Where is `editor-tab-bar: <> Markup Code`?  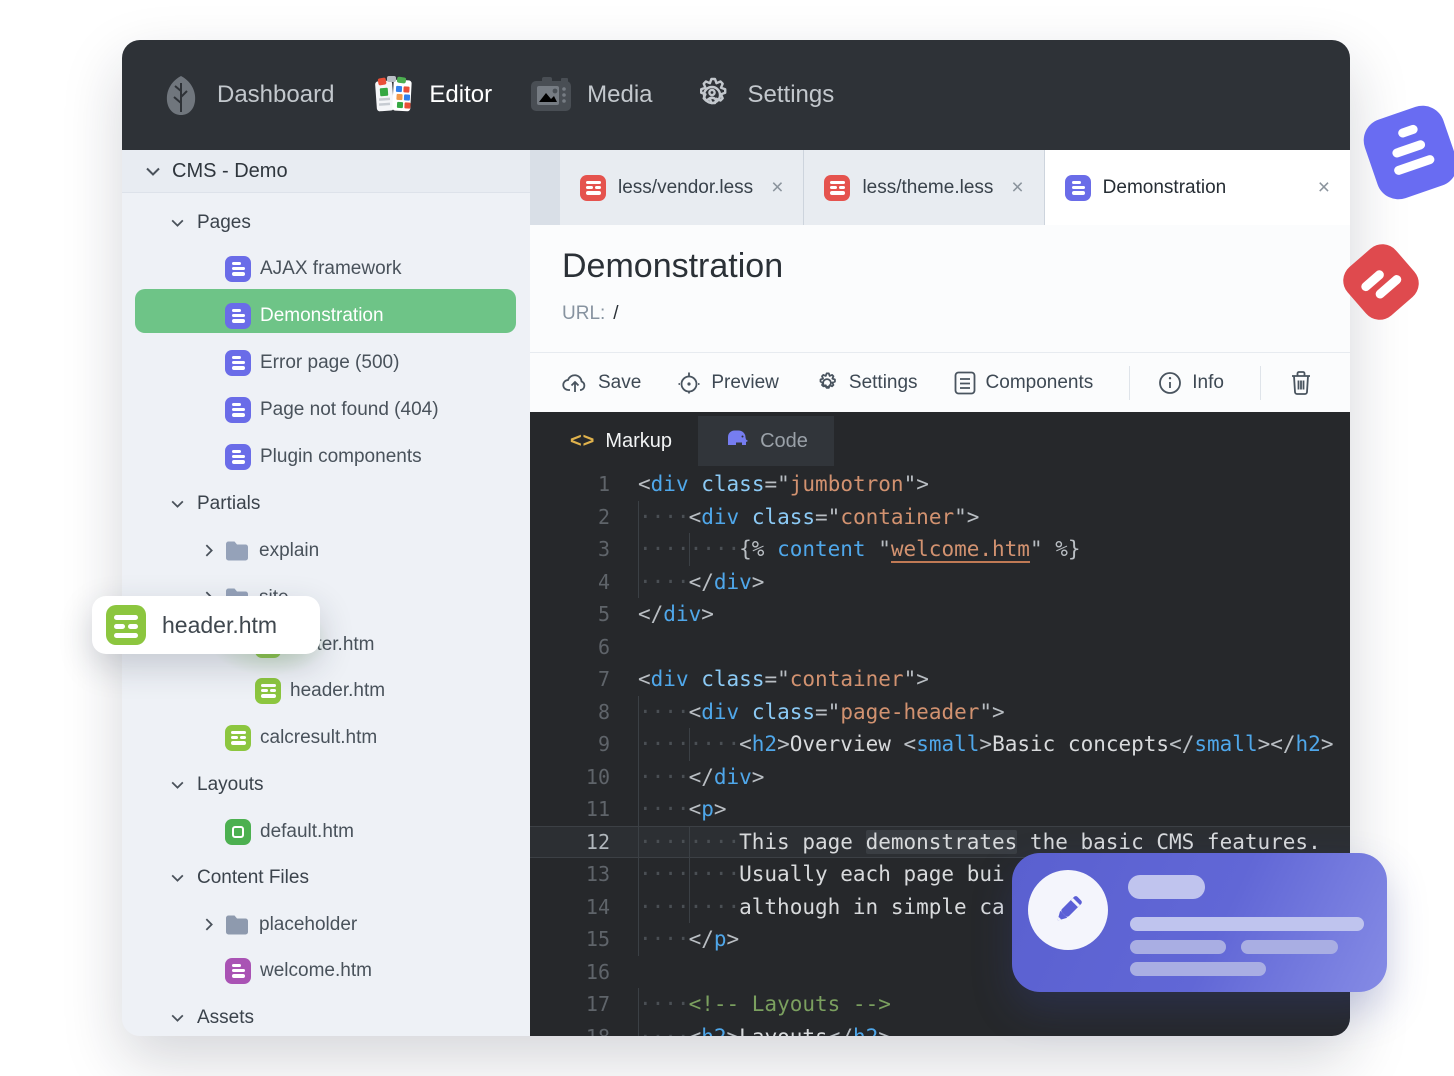 editor-tab-bar: <> Markup Code is located at coordinates (682, 441).